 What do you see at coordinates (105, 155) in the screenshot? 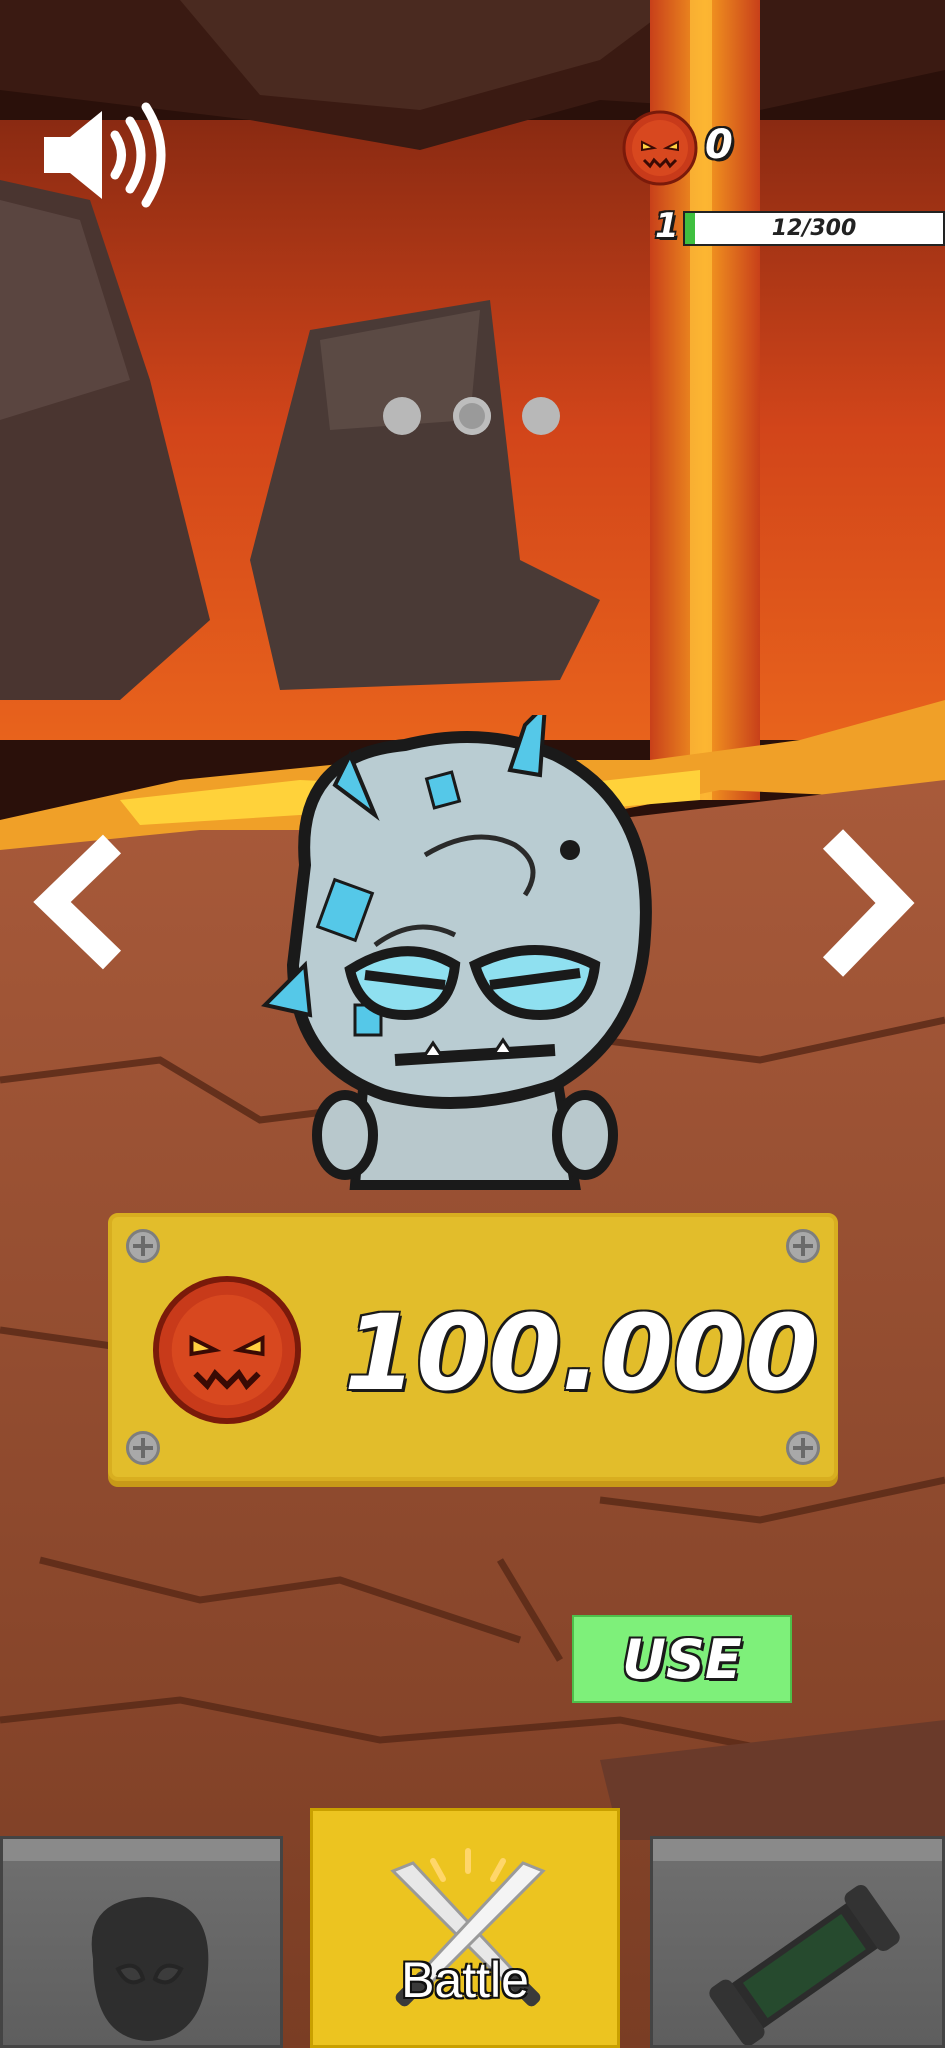
I see `speaker-icon` at bounding box center [105, 155].